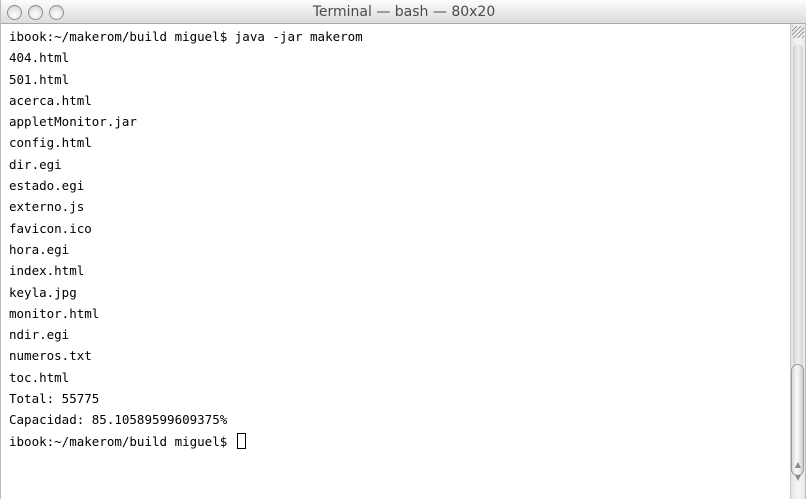 This screenshot has height=499, width=806. I want to click on terminal-line: 404.html, so click(39, 58).